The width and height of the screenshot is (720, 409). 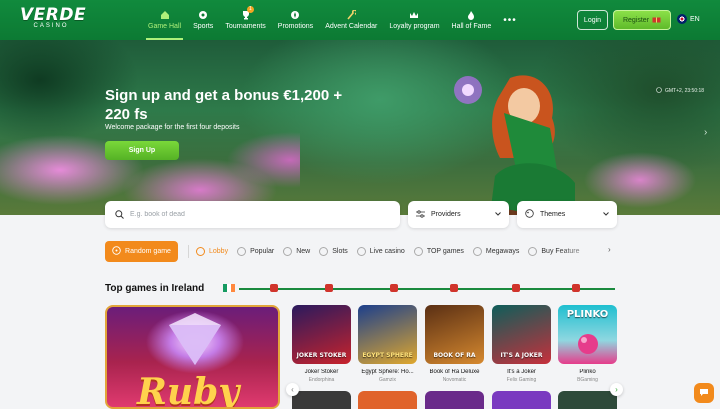 I want to click on category-label: New, so click(x=303, y=251).